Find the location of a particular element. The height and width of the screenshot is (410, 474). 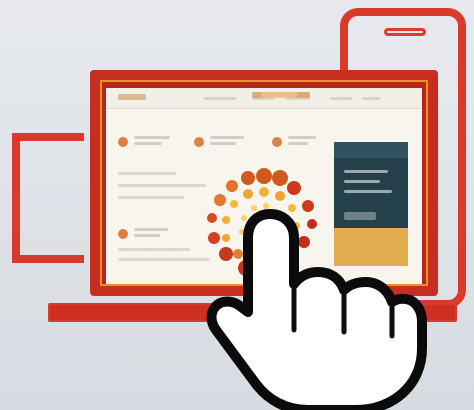

phone-speaker-icon is located at coordinates (405, 32).